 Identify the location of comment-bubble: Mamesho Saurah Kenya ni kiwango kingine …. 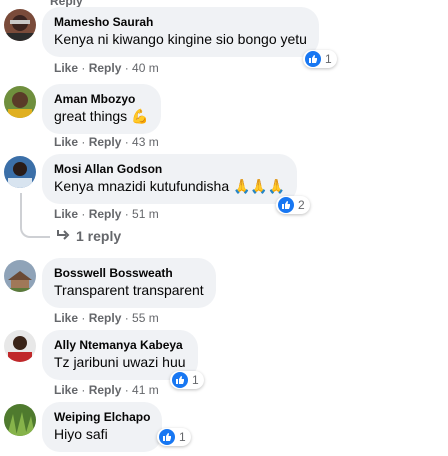
(180, 32).